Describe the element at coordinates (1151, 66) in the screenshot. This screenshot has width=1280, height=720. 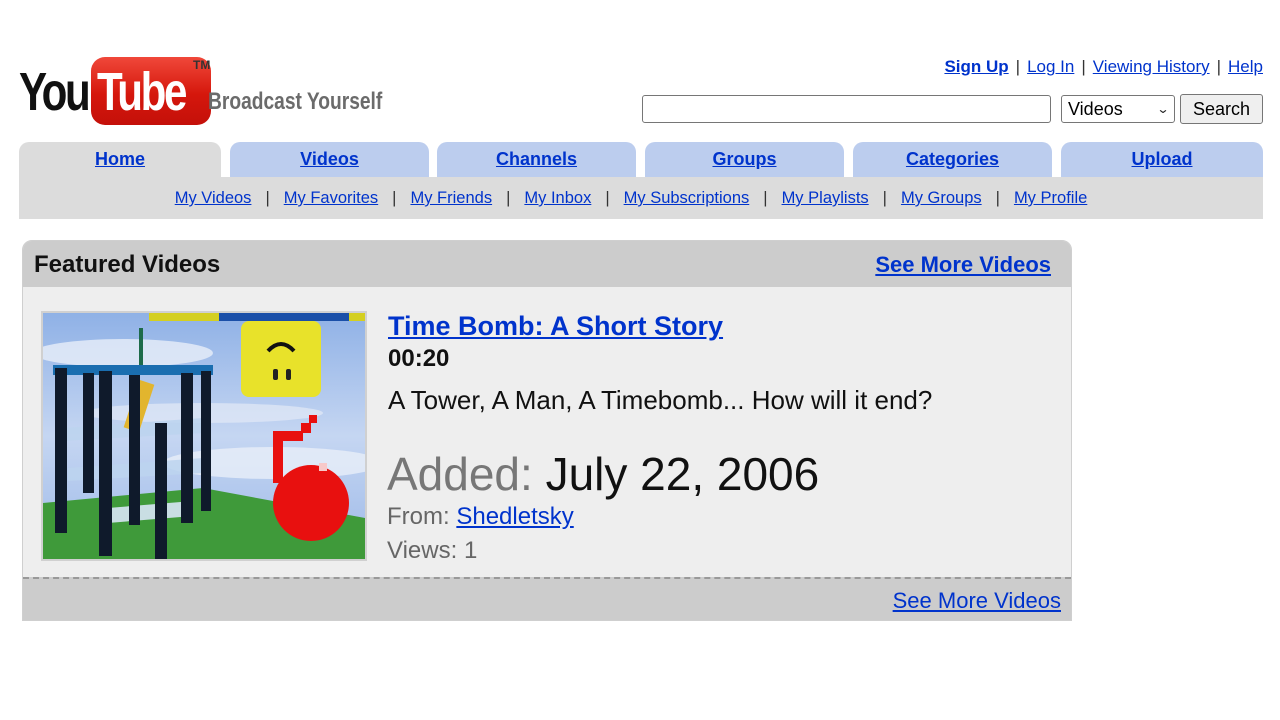
I see `viewing-history-link: Viewing History` at that location.